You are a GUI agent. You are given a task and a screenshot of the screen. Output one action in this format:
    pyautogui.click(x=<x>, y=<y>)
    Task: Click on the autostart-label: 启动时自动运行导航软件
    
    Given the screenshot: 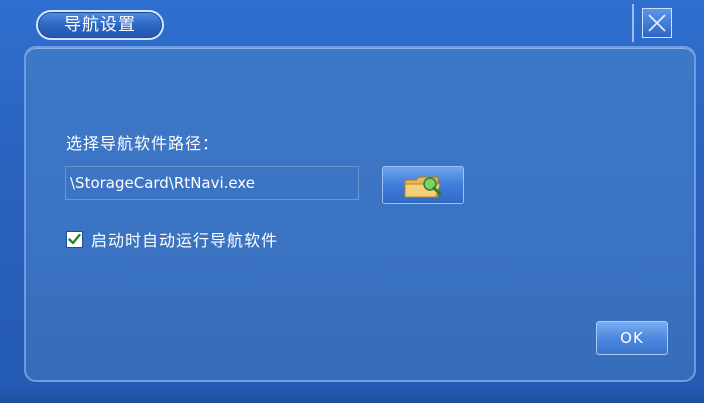 What is the action you would take?
    pyautogui.click(x=185, y=240)
    